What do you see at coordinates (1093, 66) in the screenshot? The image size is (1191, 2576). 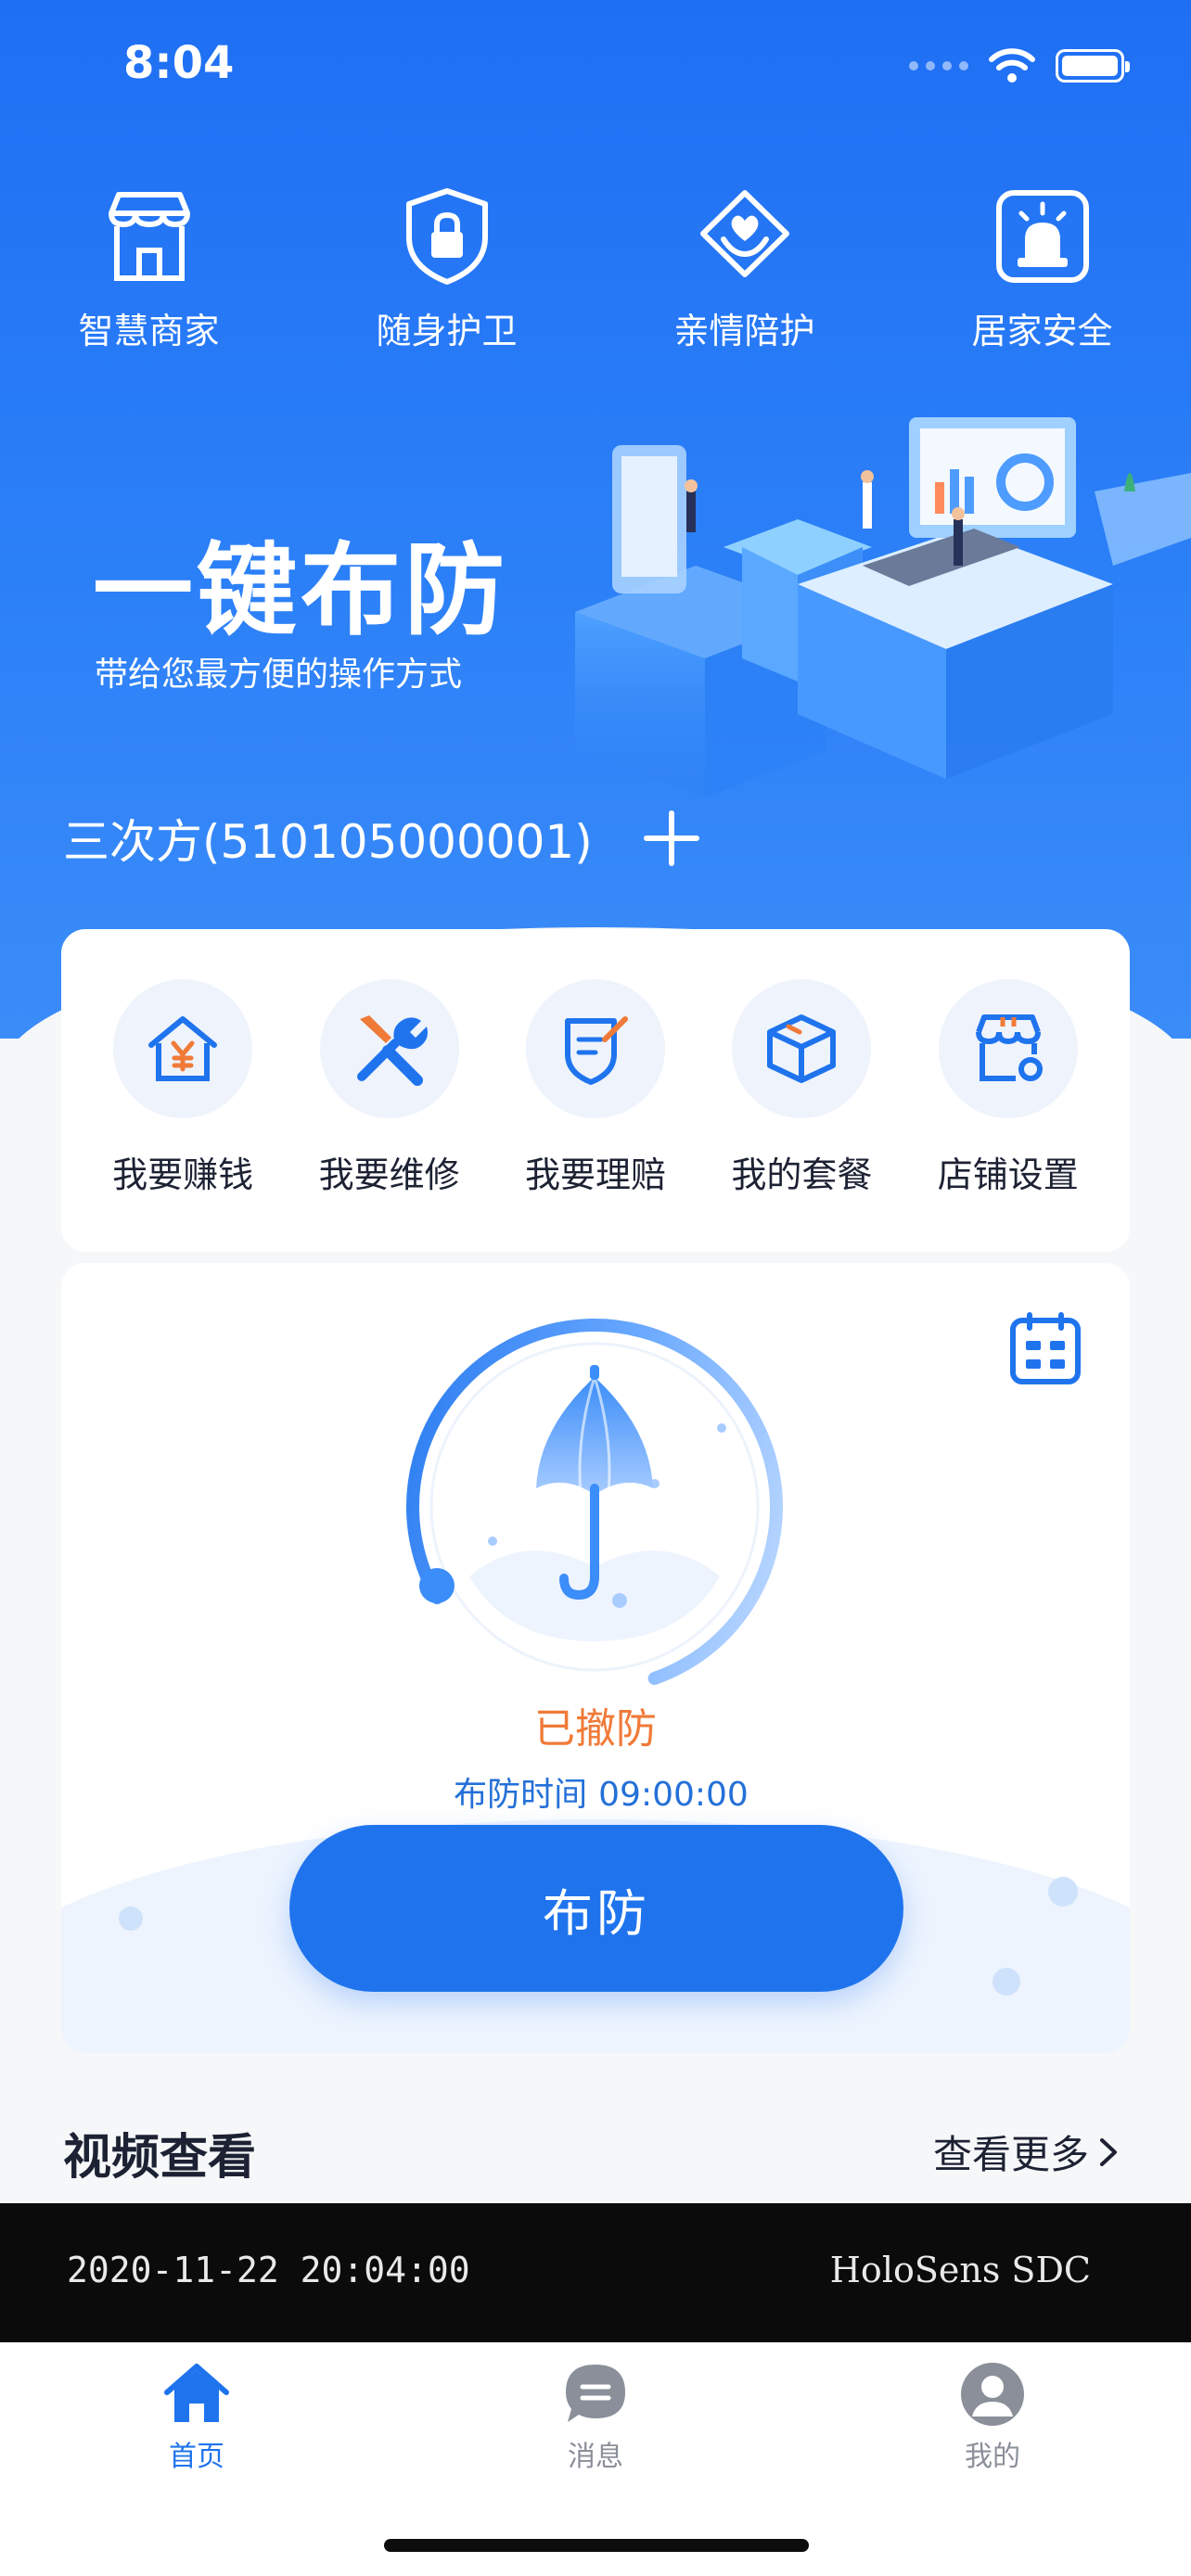 I see `battery-icon` at bounding box center [1093, 66].